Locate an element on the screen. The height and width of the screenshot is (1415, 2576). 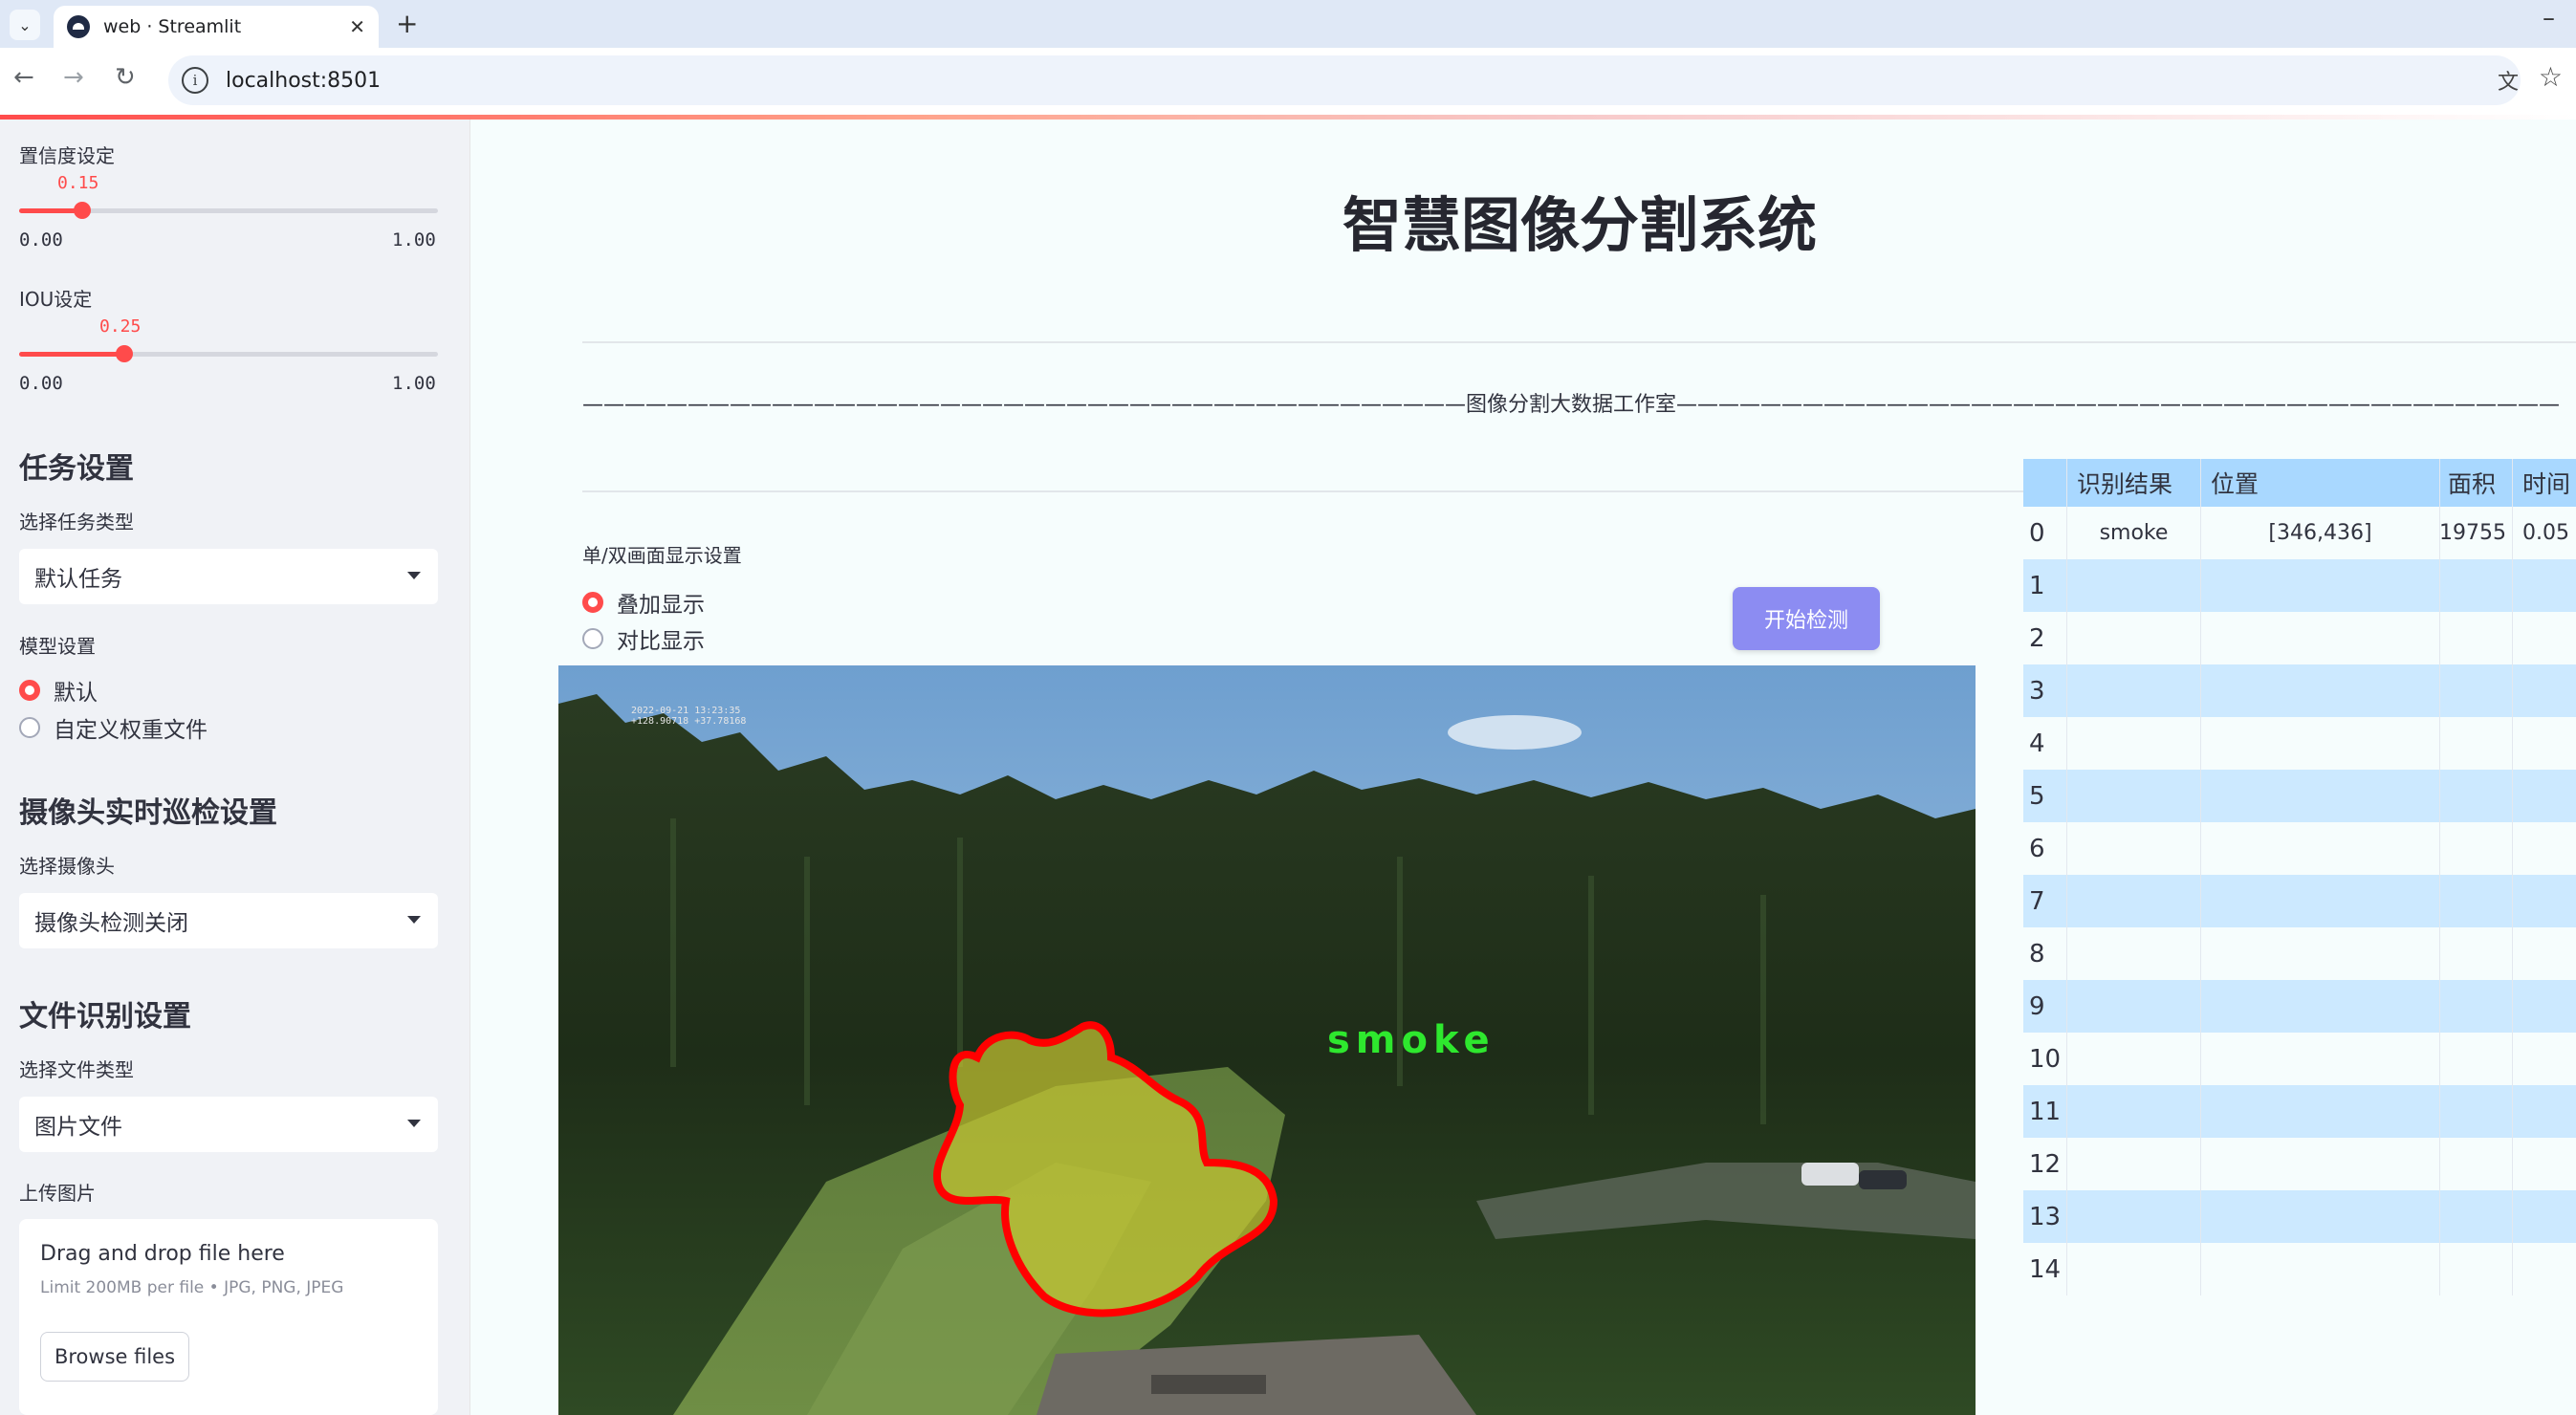
address-bar: i localhost:8501 is located at coordinates (1344, 80).